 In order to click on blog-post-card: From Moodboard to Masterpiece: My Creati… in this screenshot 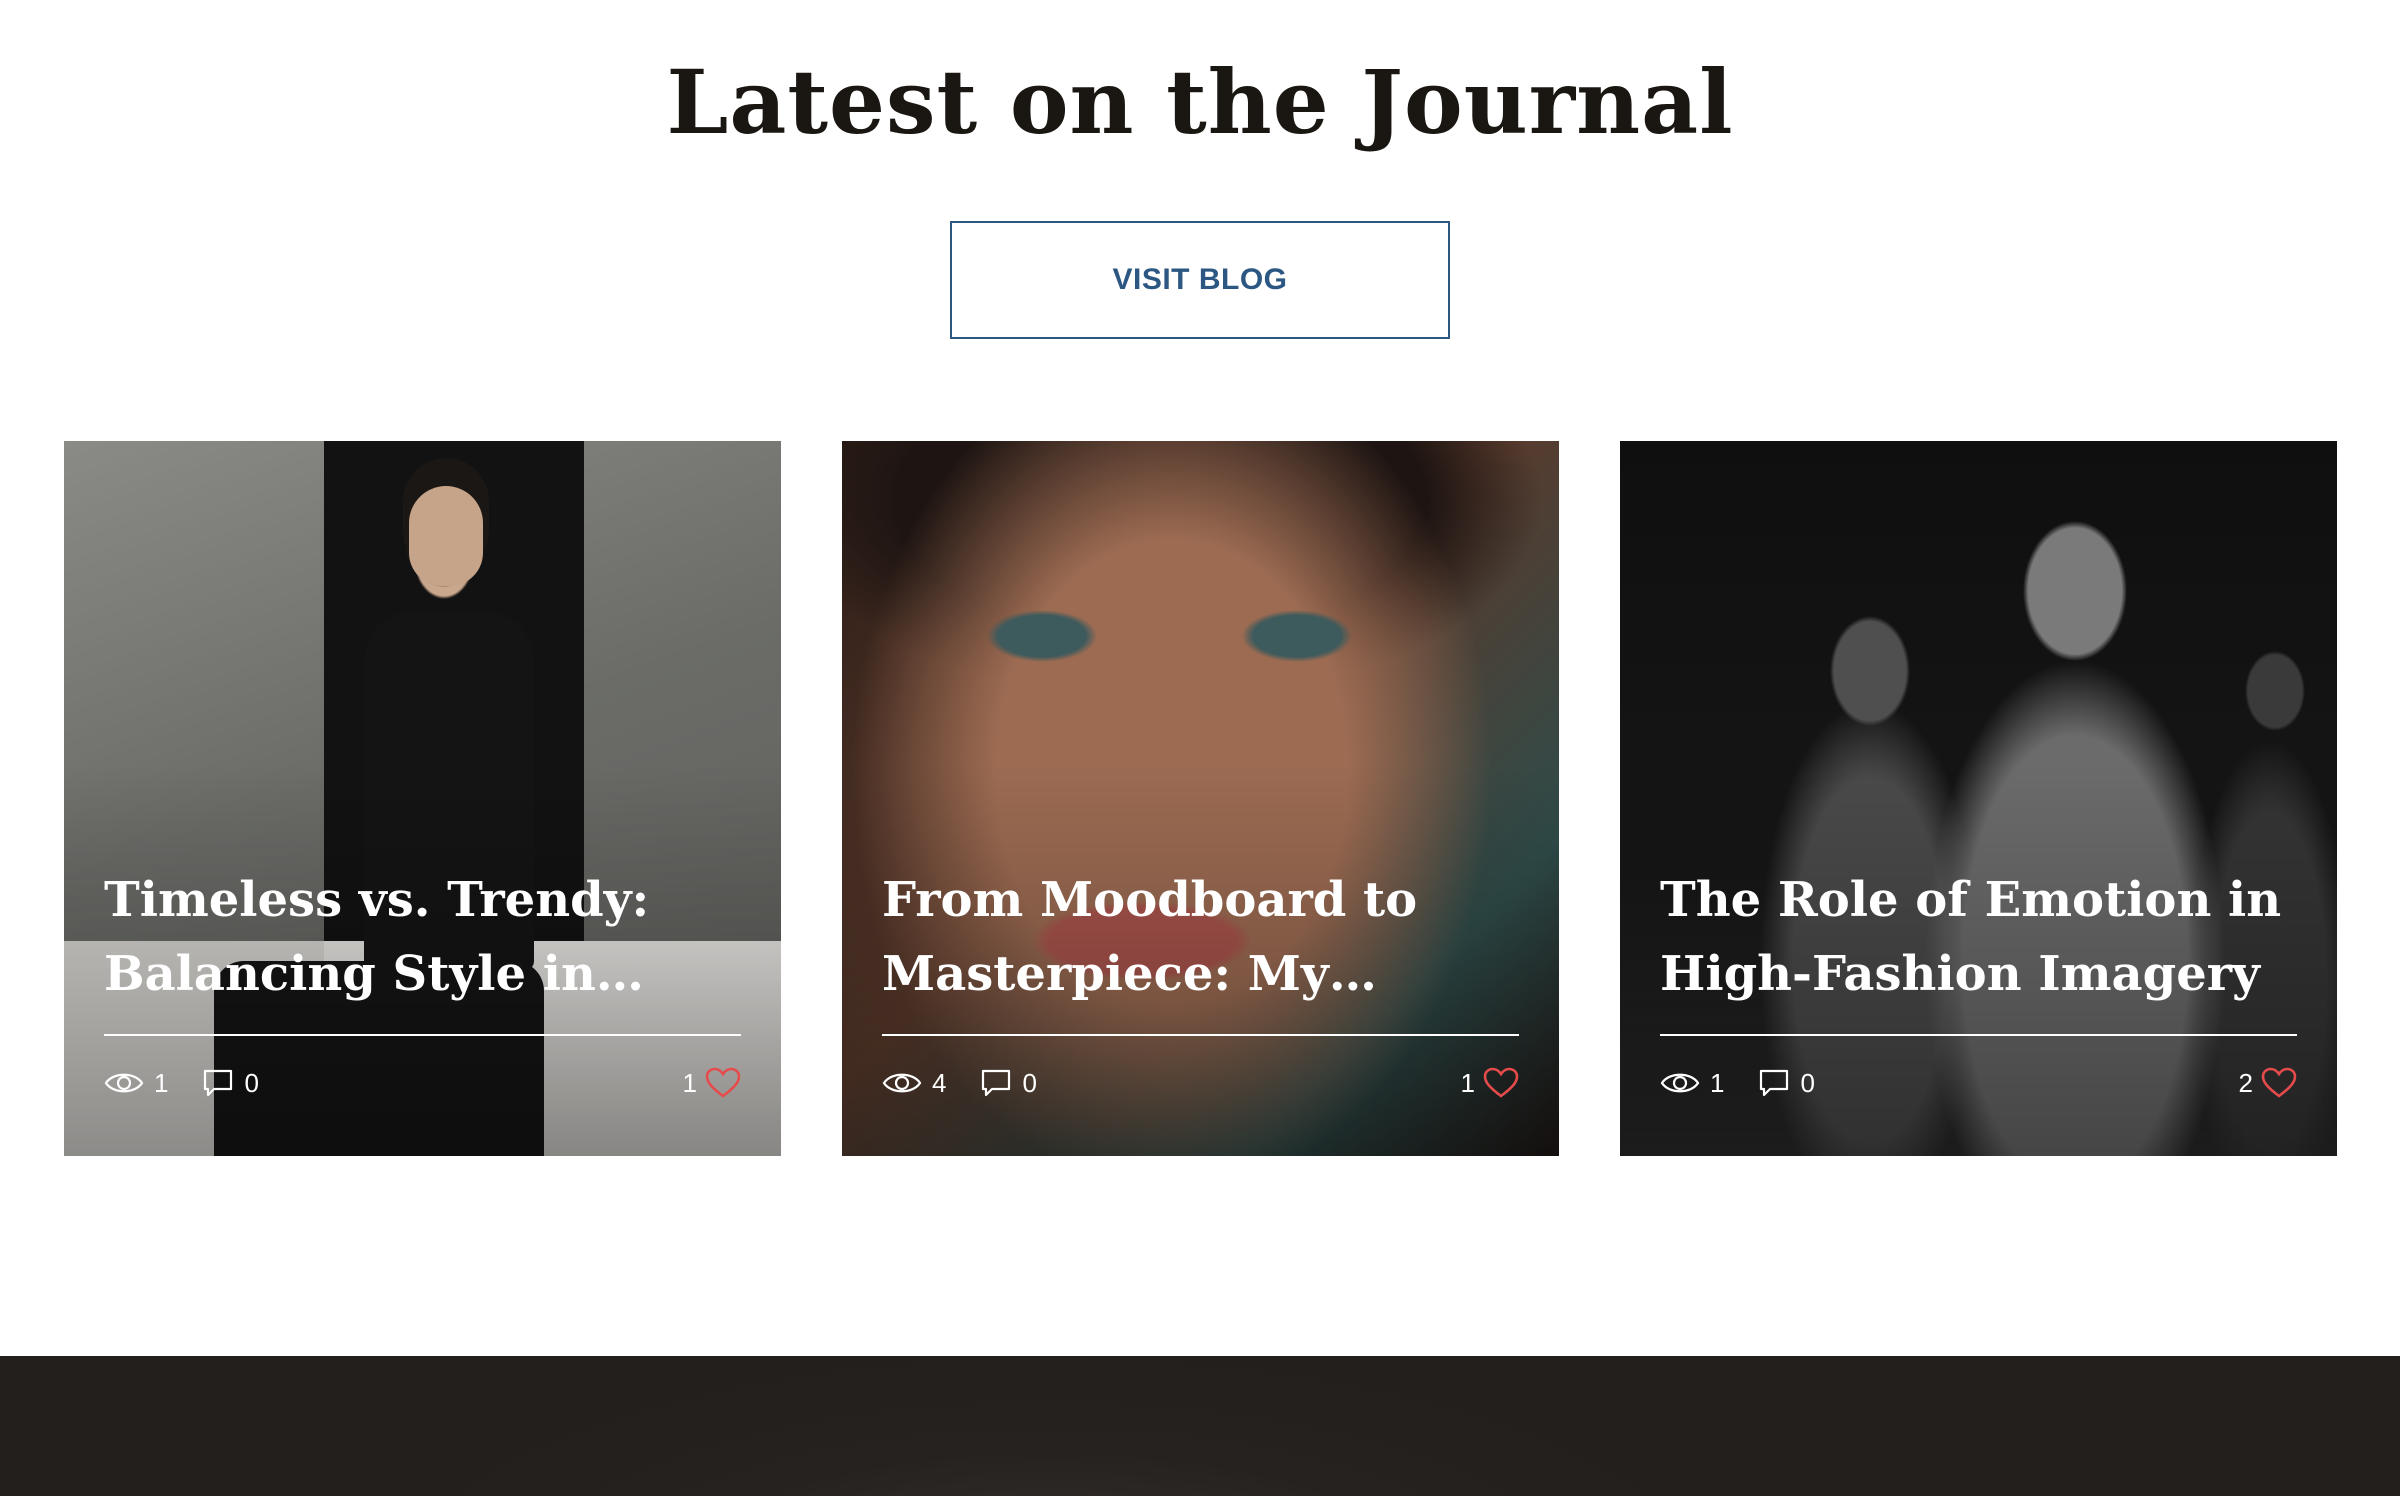, I will do `click(1200, 798)`.